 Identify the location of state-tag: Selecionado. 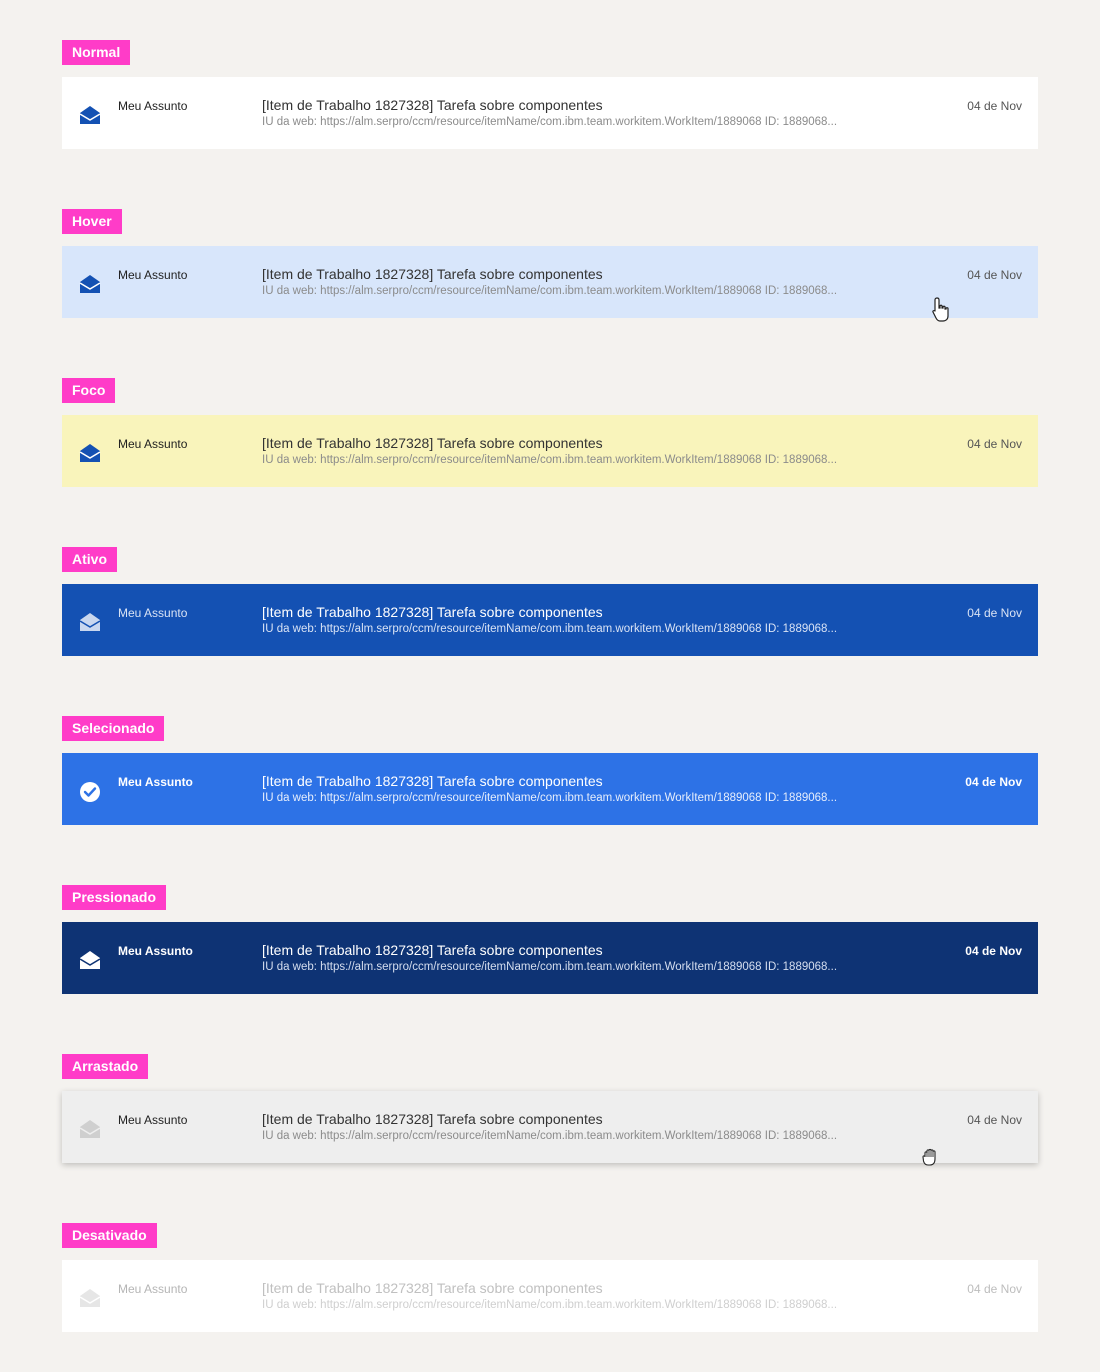
(113, 728).